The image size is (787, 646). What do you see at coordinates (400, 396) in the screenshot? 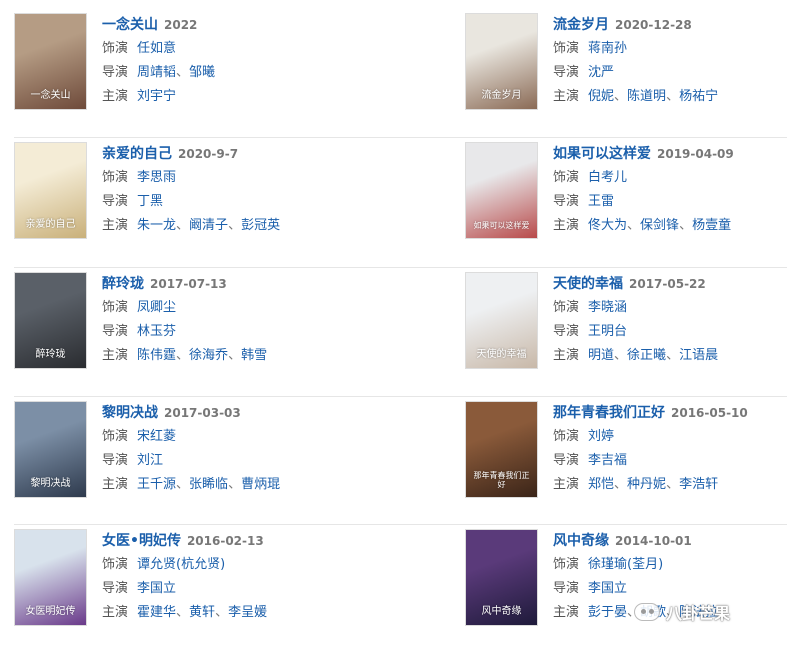
I see `row-divider` at bounding box center [400, 396].